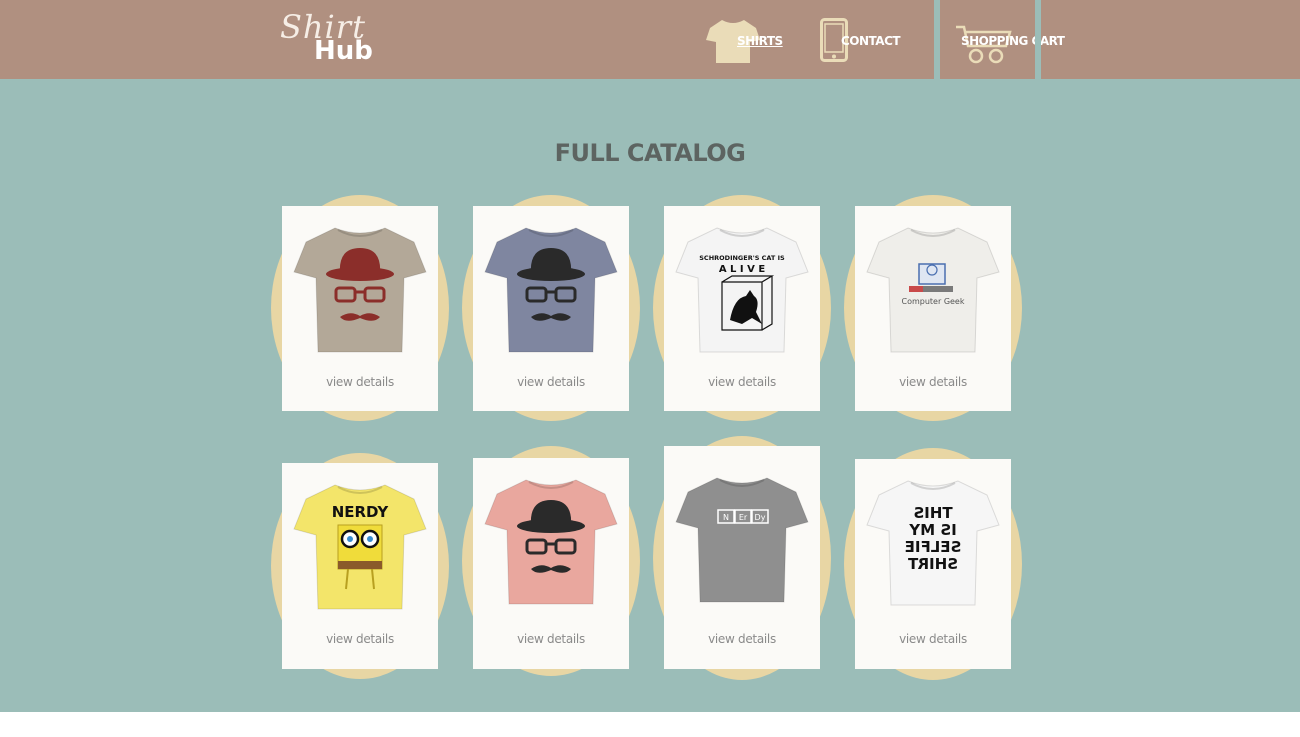 The width and height of the screenshot is (1300, 737). Describe the element at coordinates (350, 539) in the screenshot. I see `sponge-pupil-left` at that location.